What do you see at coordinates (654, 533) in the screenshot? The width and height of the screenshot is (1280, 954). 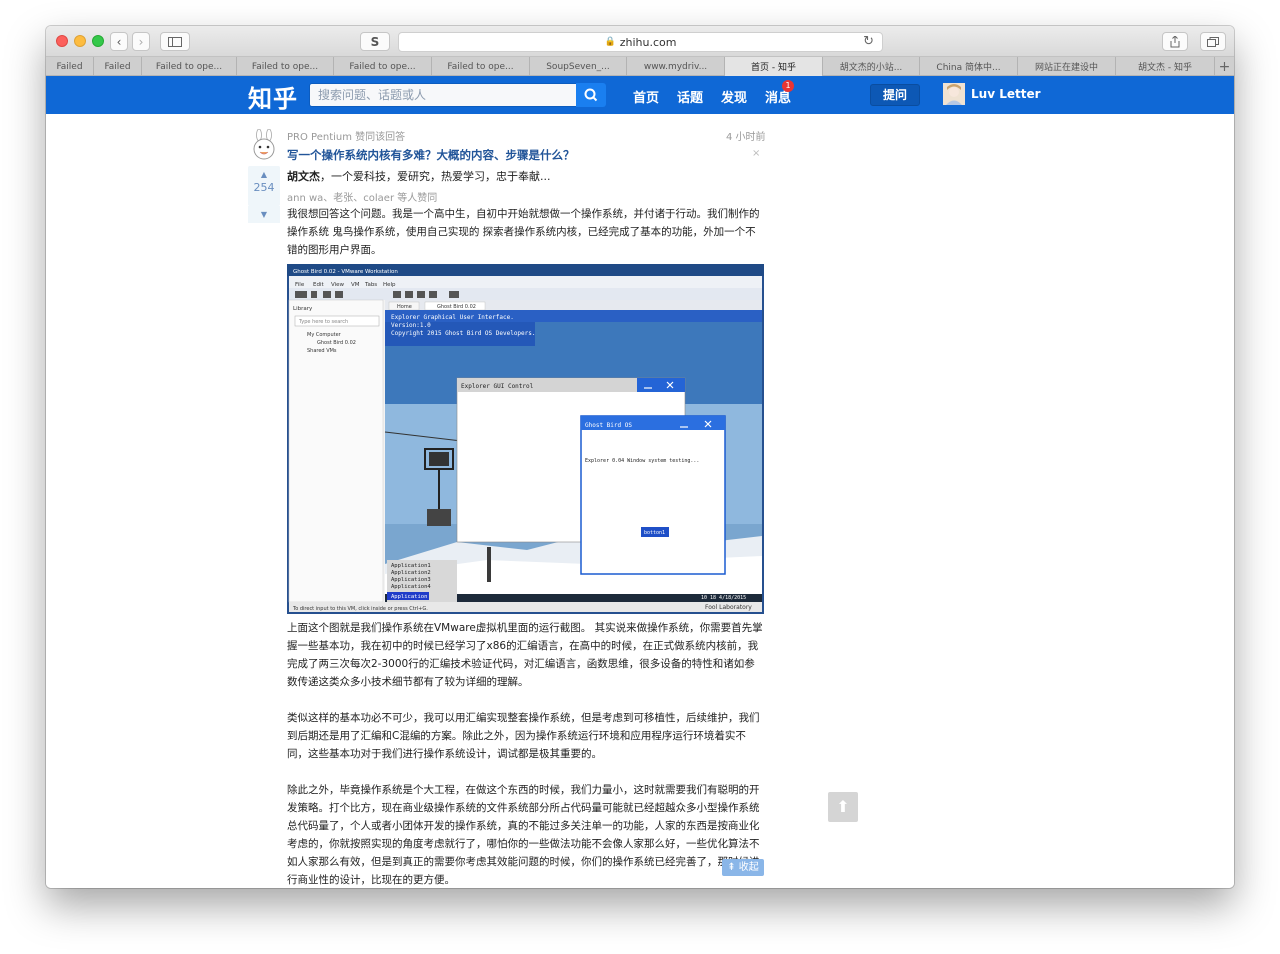 I see `gui-button: botton1` at bounding box center [654, 533].